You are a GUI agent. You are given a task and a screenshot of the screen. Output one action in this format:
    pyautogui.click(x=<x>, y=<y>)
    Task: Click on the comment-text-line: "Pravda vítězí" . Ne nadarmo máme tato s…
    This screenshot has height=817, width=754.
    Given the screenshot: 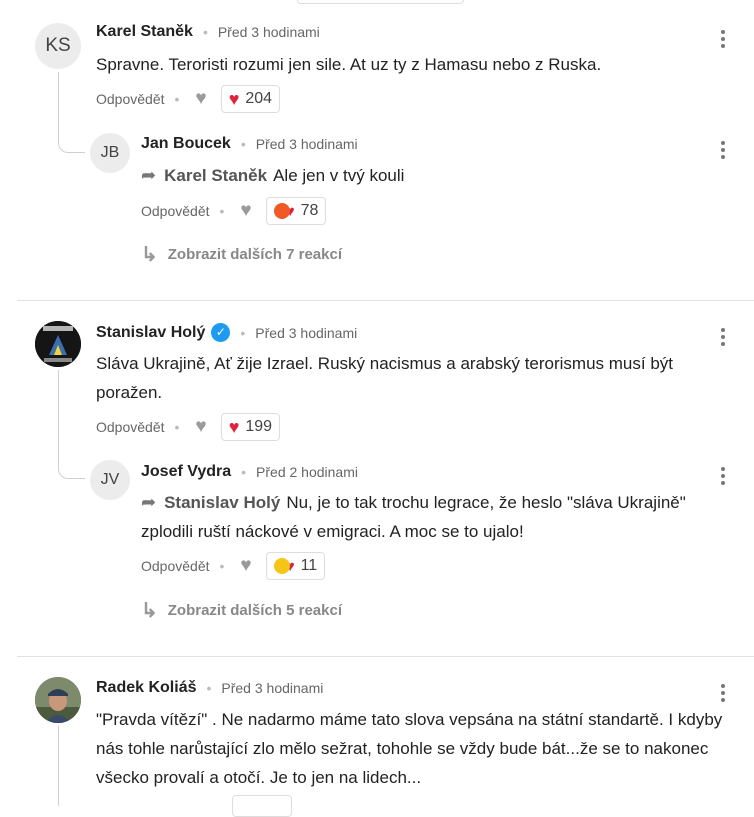 What is the action you would take?
    pyautogui.click(x=409, y=719)
    